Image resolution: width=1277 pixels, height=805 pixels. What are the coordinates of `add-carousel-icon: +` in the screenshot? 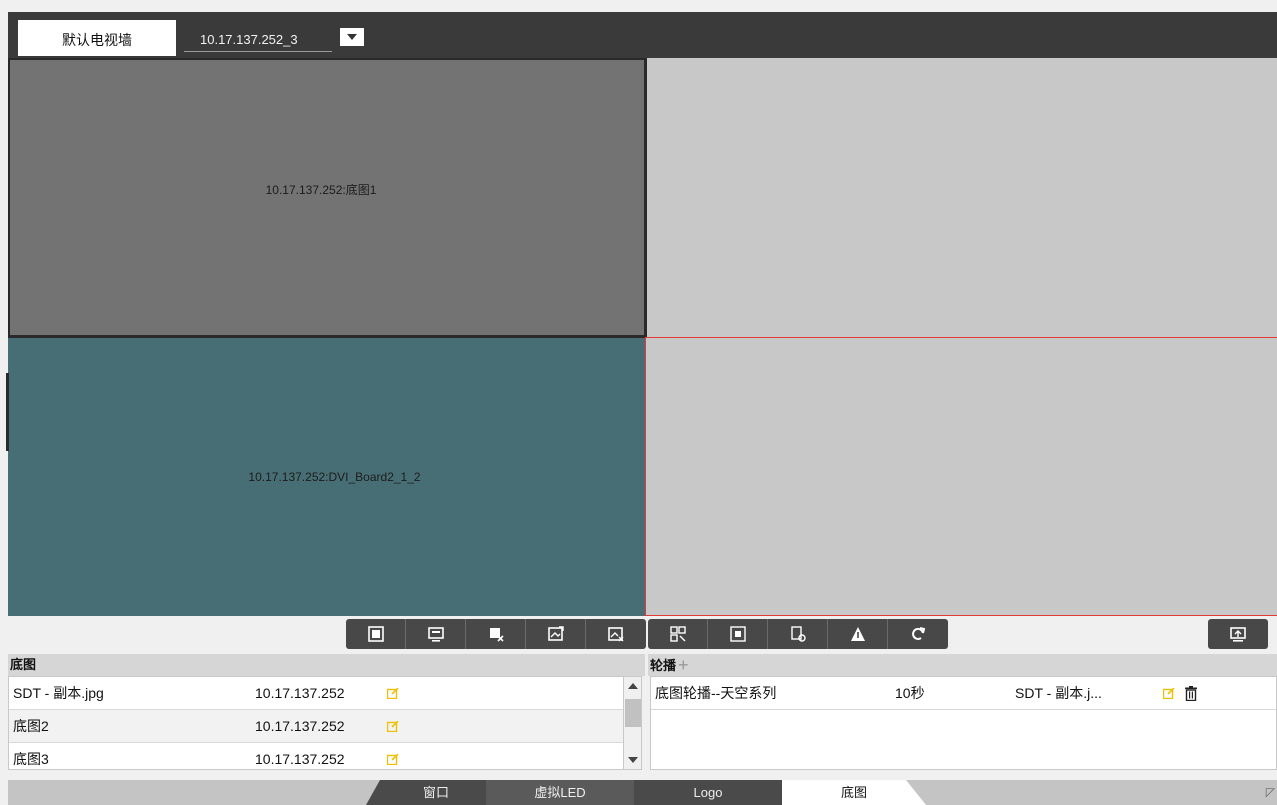 It's located at (683, 665).